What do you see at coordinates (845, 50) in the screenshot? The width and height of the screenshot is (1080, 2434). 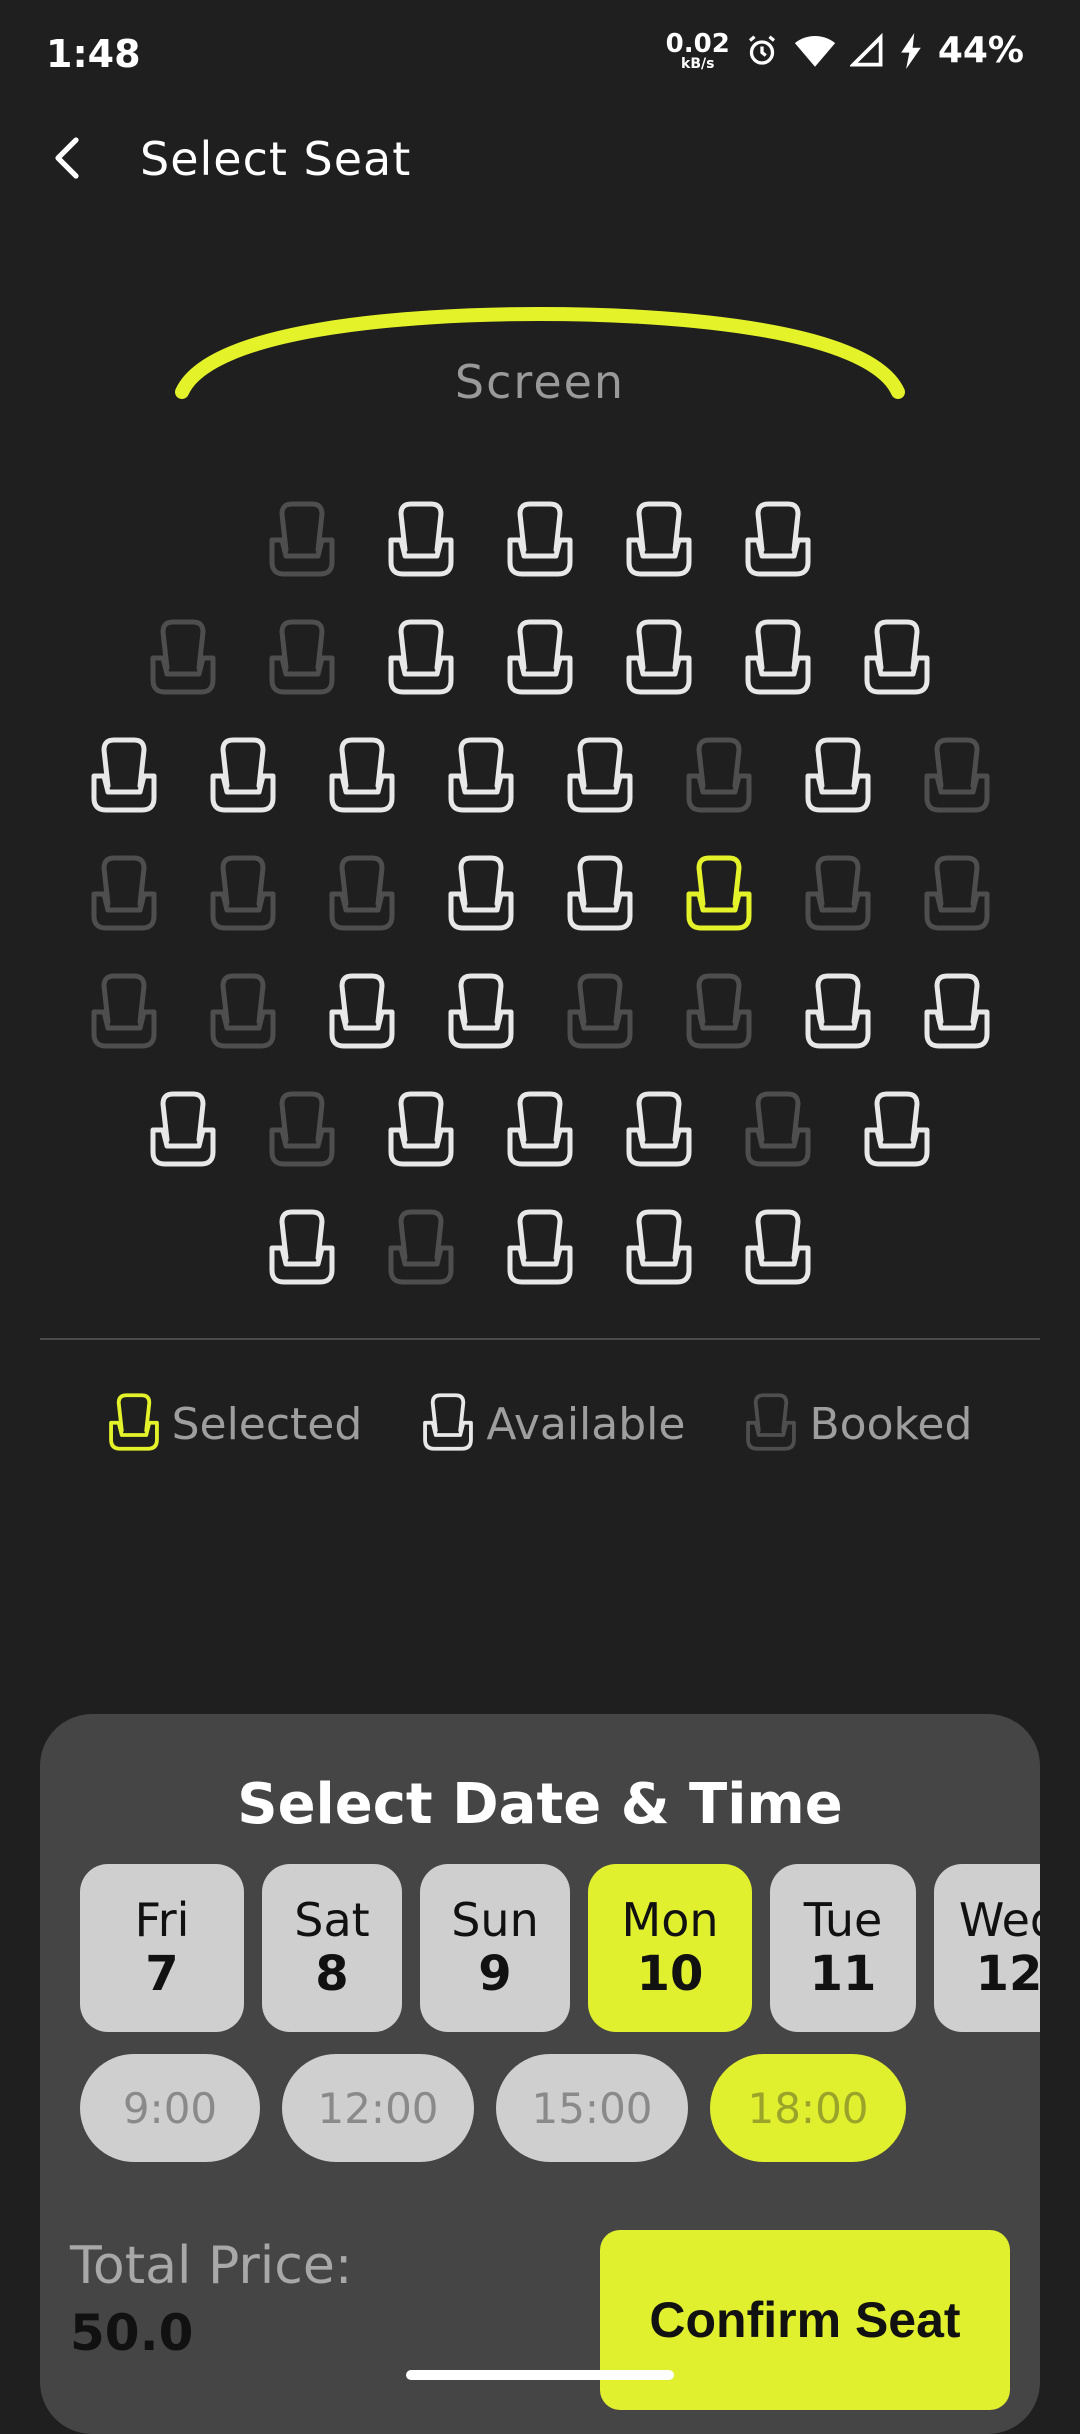 I see `status-icons: 0.02 kB/s 44%` at bounding box center [845, 50].